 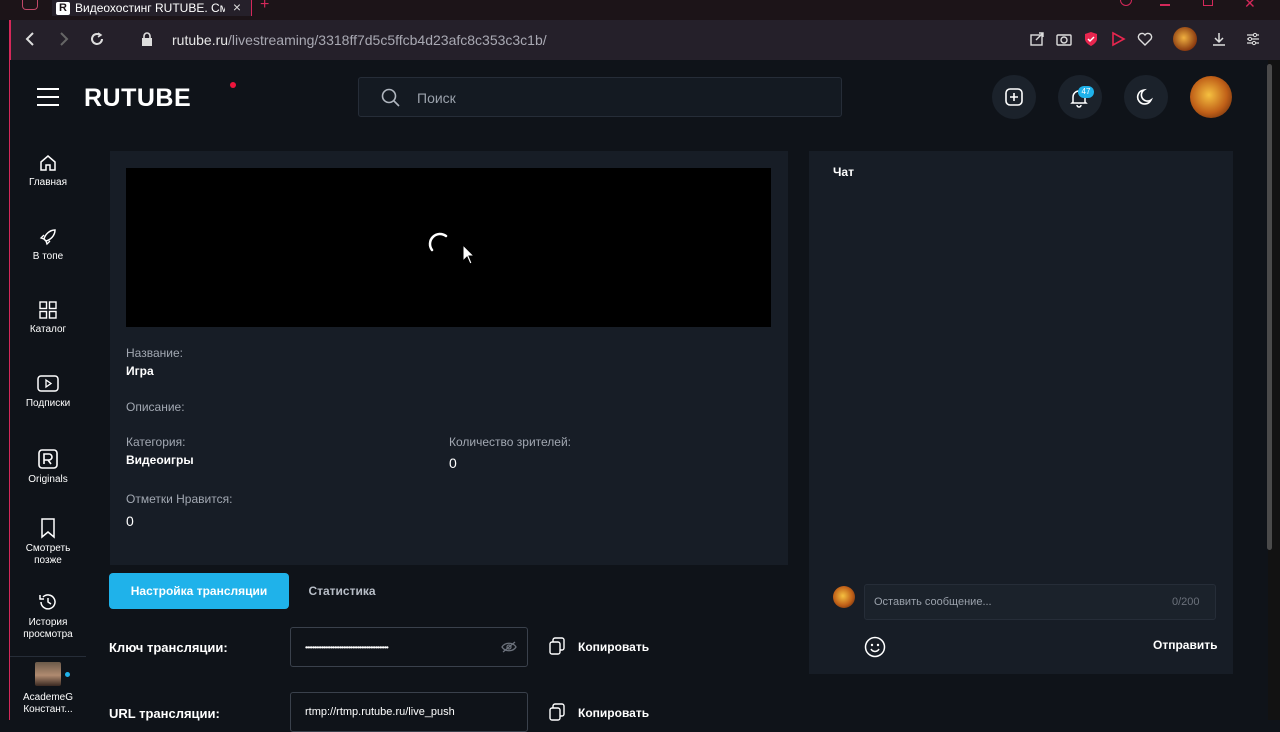 What do you see at coordinates (1037, 39) in the screenshot?
I see `share-icon` at bounding box center [1037, 39].